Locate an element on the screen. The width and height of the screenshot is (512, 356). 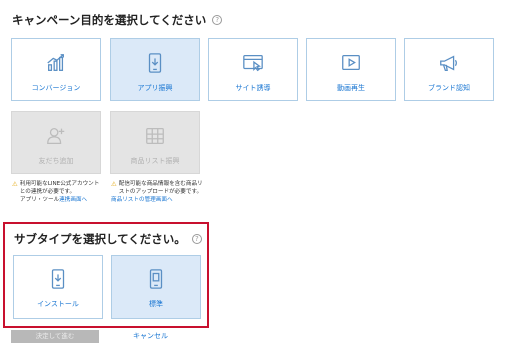
objective-card-product-list: 商品リスト振興 is located at coordinates (155, 142).